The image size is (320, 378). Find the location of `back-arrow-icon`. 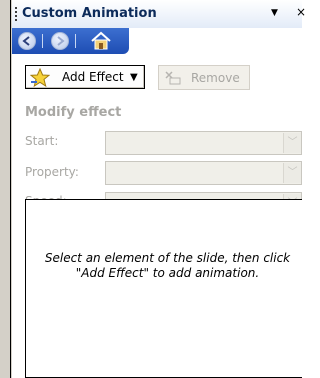

back-arrow-icon is located at coordinates (27, 41).